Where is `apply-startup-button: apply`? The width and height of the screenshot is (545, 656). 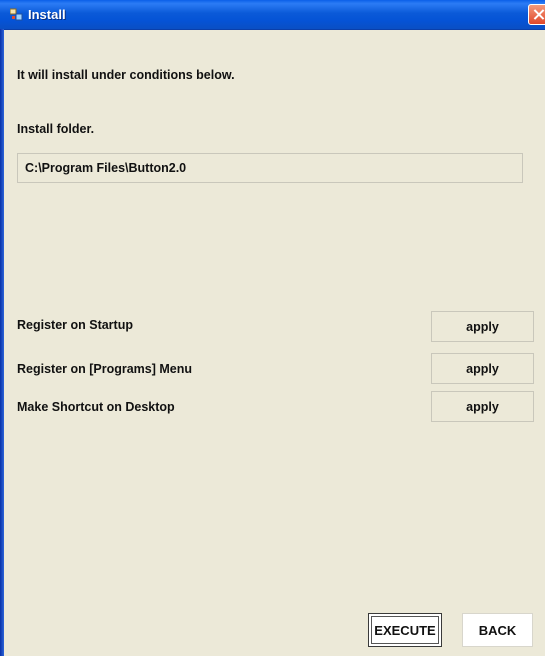
apply-startup-button: apply is located at coordinates (482, 326).